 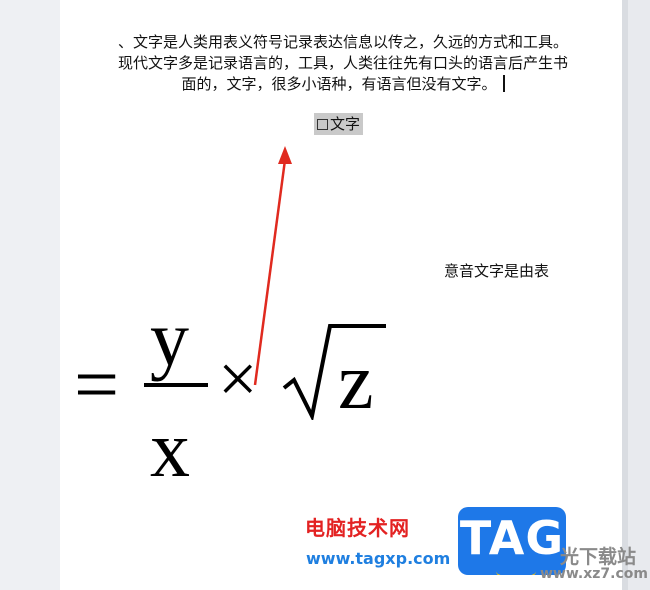 I want to click on swoosh-icon, so click(x=516, y=569).